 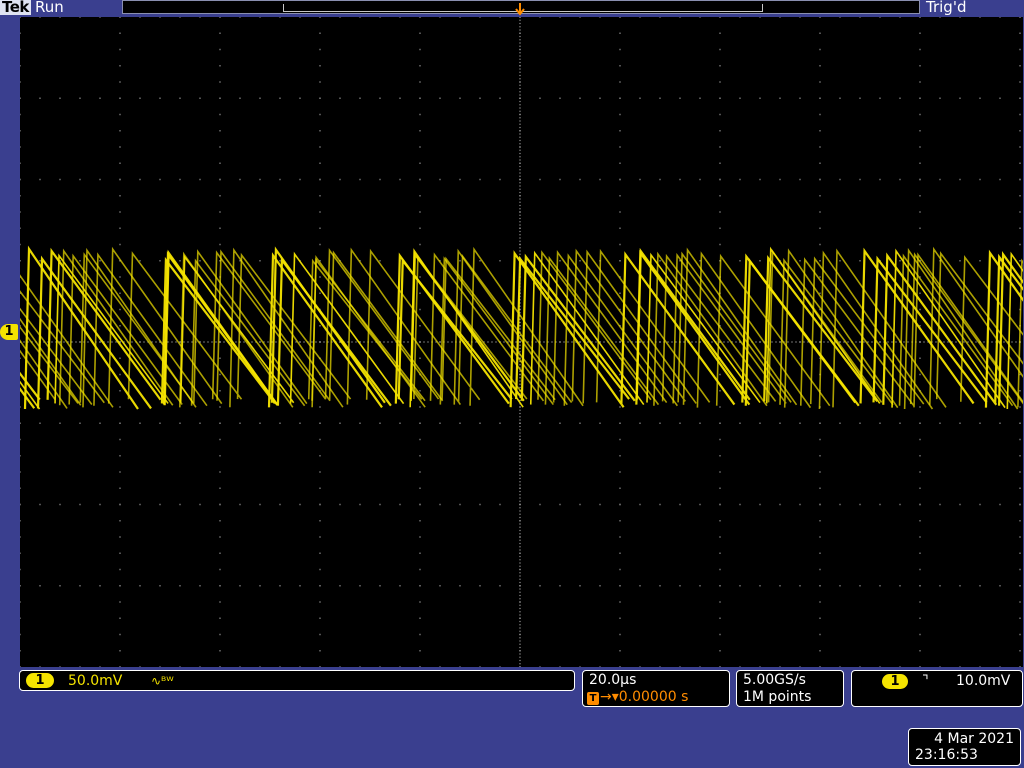 I want to click on trigger-arrow-icon, so click(x=520, y=9).